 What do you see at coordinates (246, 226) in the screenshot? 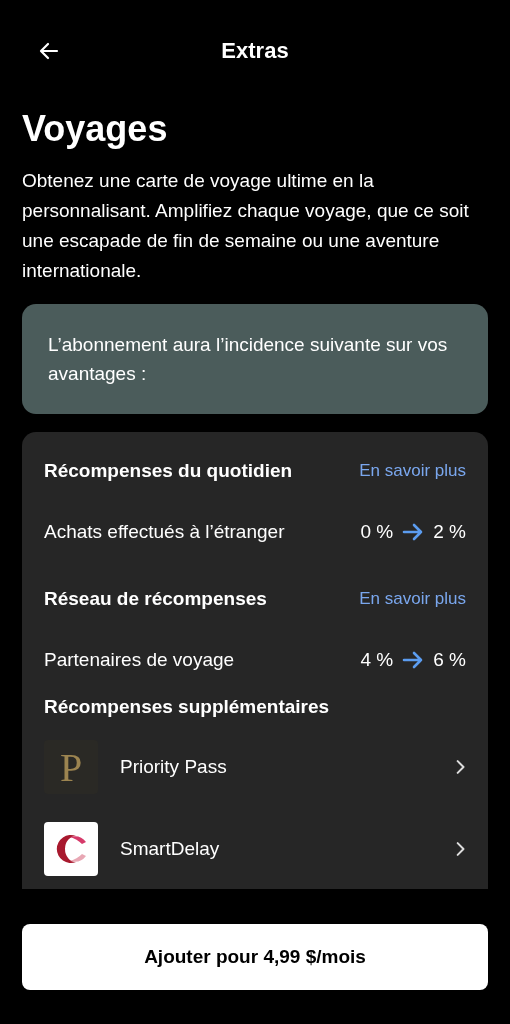
I see `page-description: Obtenez une carte de voyage ultime en la personnalisant. Amplifiez chaque voyage, que ce soit une escapade de fin de semaine ou une aventure internationale.` at bounding box center [246, 226].